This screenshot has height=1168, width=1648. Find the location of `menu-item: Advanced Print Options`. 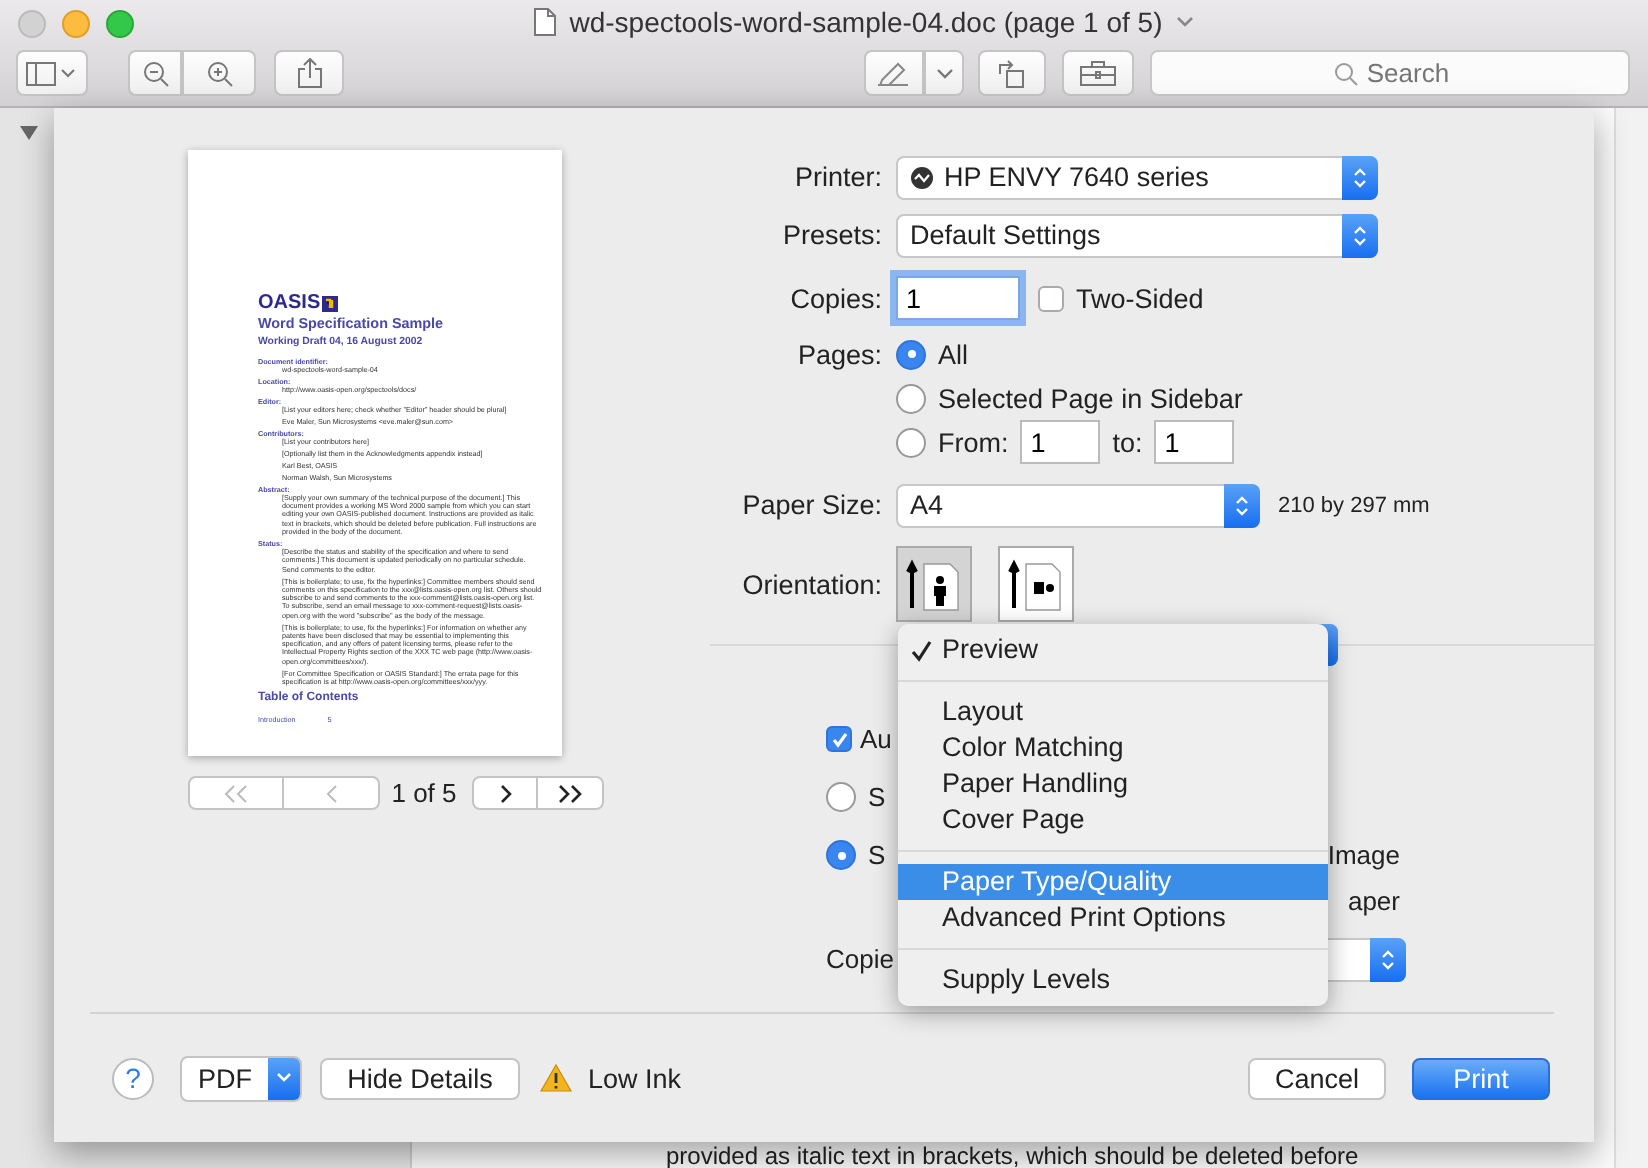

menu-item: Advanced Print Options is located at coordinates (1113, 918).